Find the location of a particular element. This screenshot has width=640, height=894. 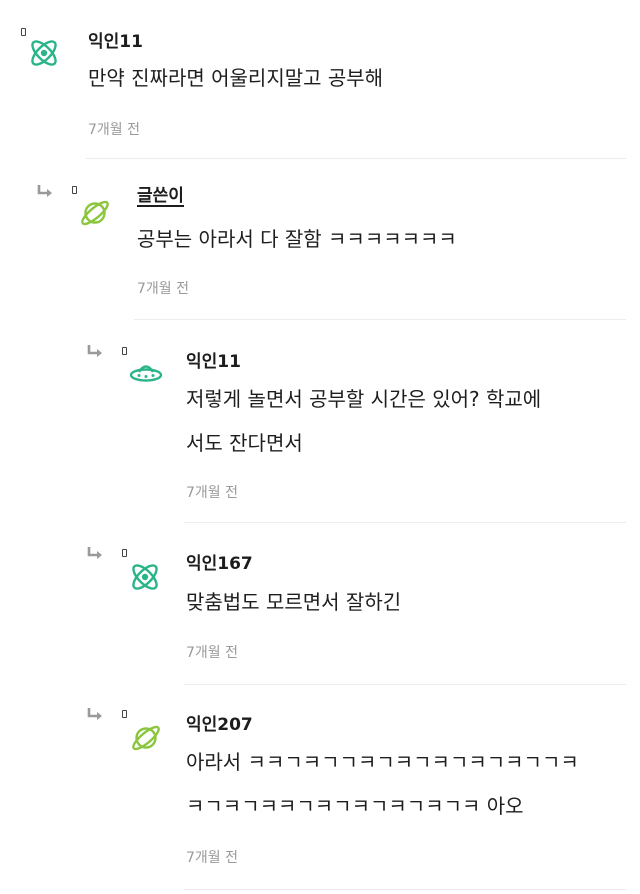

comment-author: 글쓴이 is located at coordinates (160, 197).